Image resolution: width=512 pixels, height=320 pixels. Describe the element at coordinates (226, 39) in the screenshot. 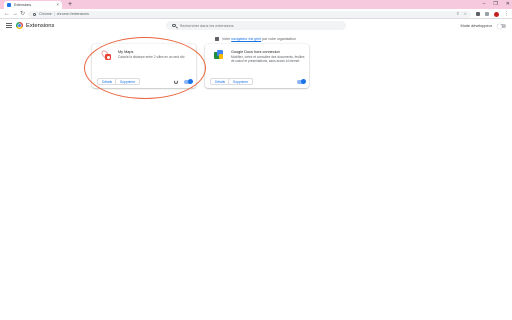

I see `managed-text-before: Votre` at that location.